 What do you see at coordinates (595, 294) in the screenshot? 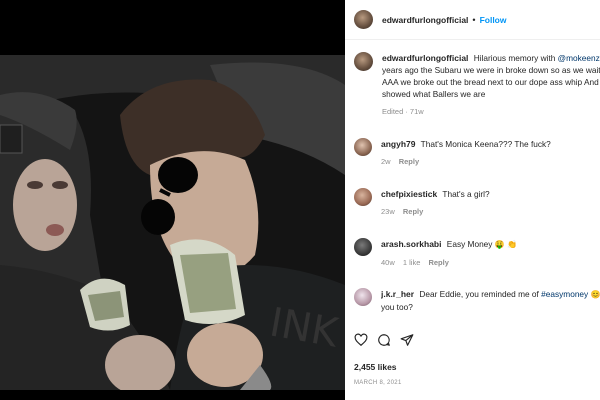
I see `comment-emoji: 😊` at bounding box center [595, 294].